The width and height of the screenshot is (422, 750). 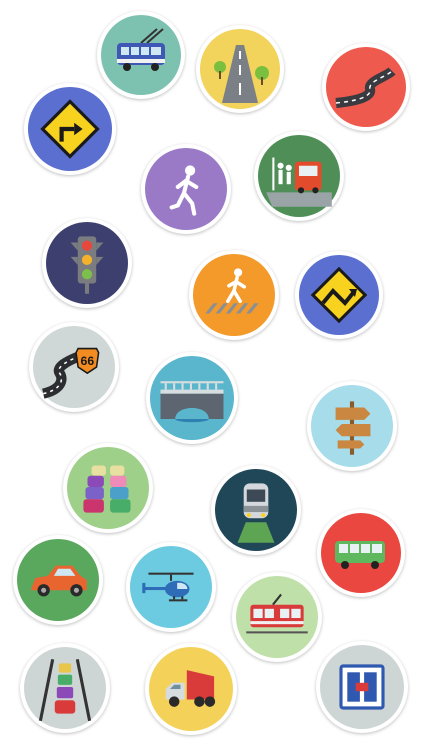 I want to click on bridge-badge, so click(x=192, y=398).